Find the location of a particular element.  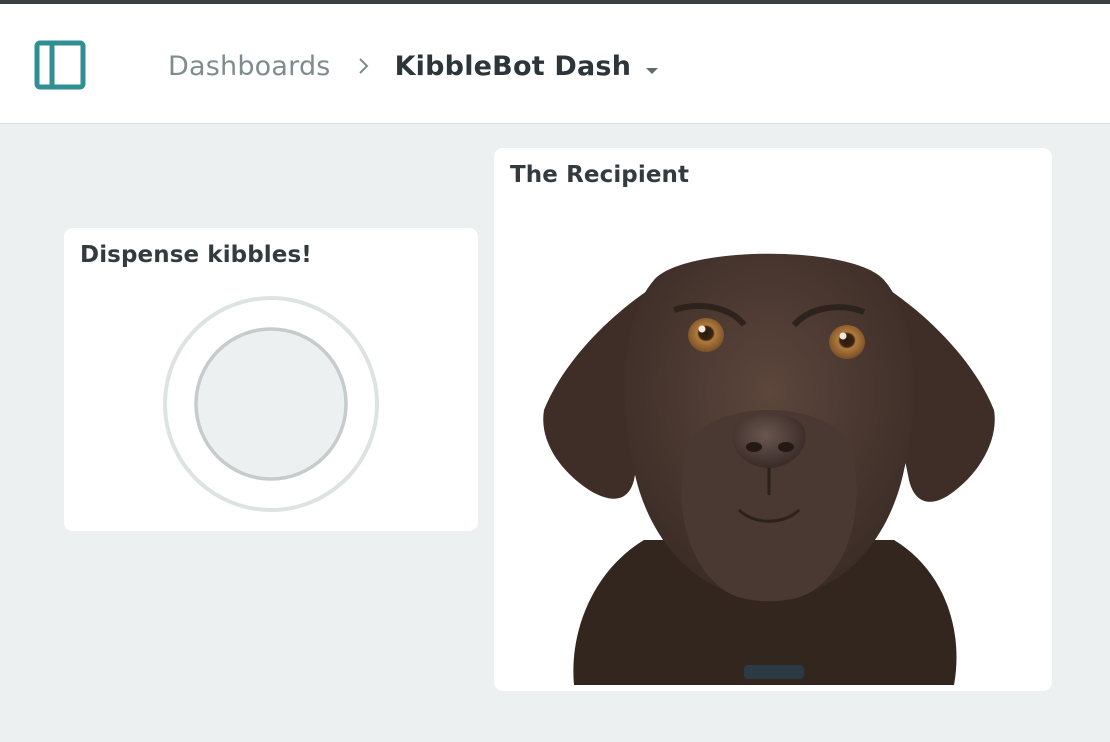

sidebar-toggle-icon is located at coordinates (60, 64).